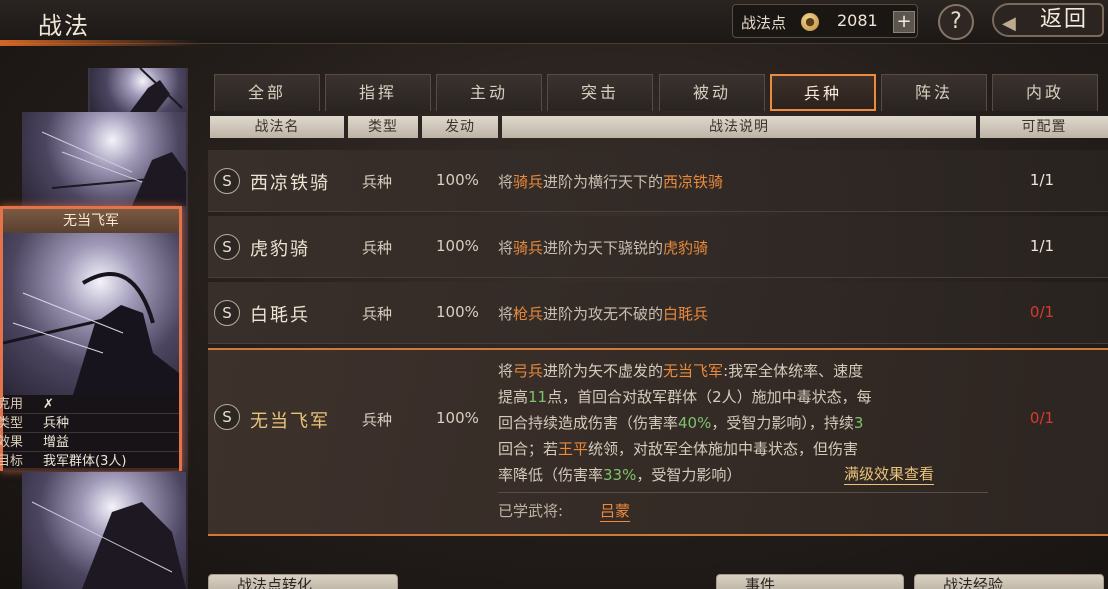 This screenshot has height=589, width=1108. Describe the element at coordinates (956, 22) in the screenshot. I see `help-button: ?` at that location.